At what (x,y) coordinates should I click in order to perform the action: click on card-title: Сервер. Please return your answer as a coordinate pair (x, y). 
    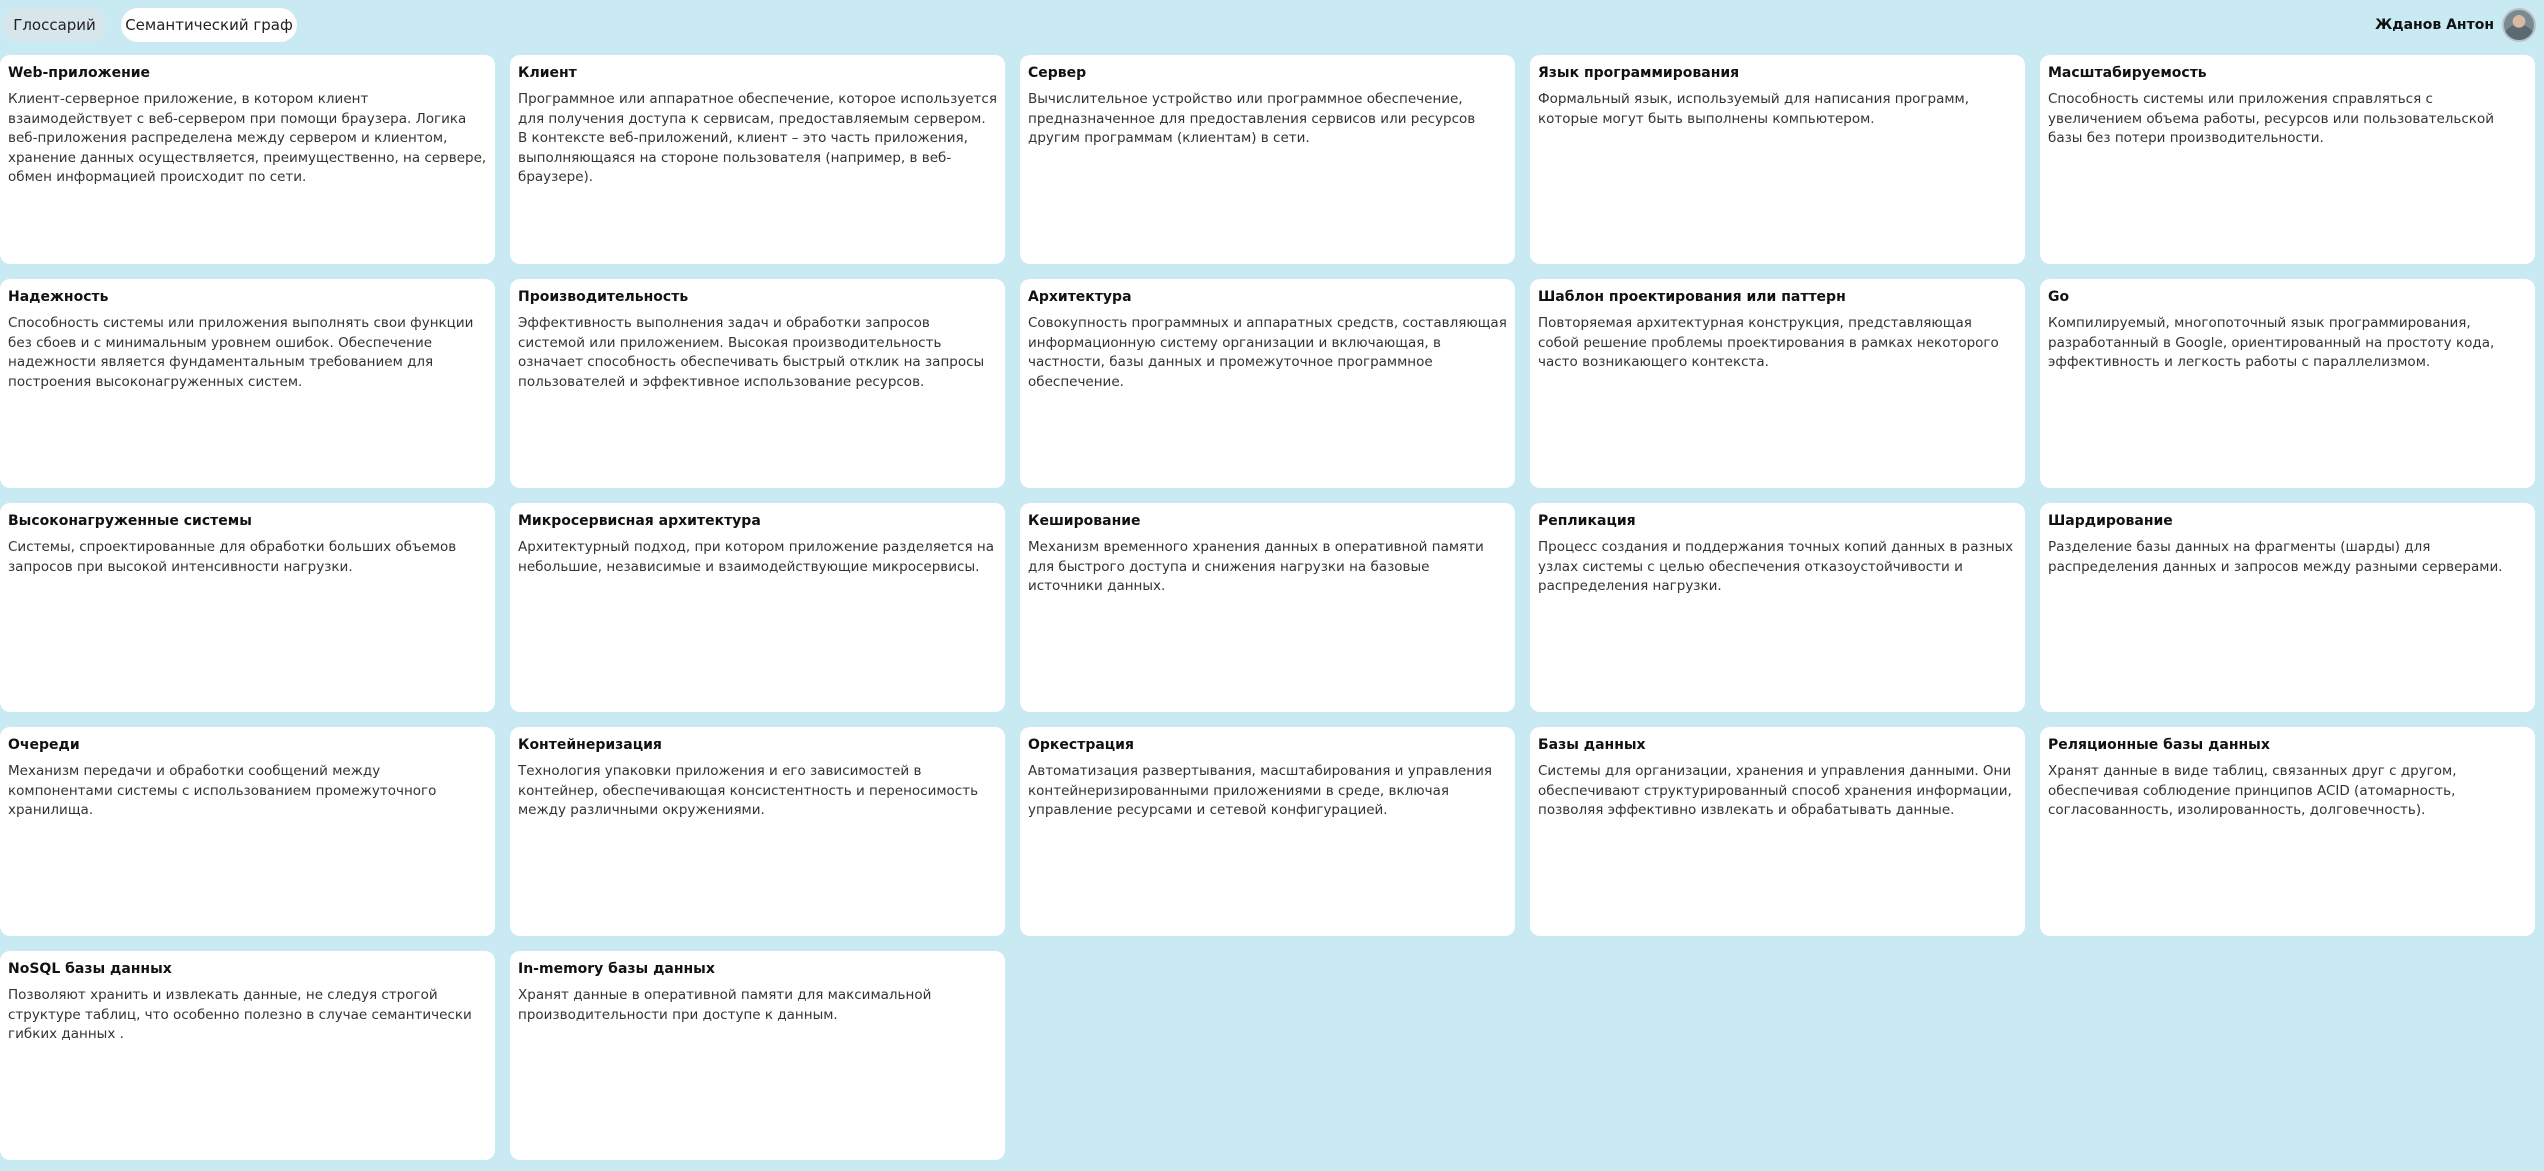
    Looking at the image, I should click on (1057, 73).